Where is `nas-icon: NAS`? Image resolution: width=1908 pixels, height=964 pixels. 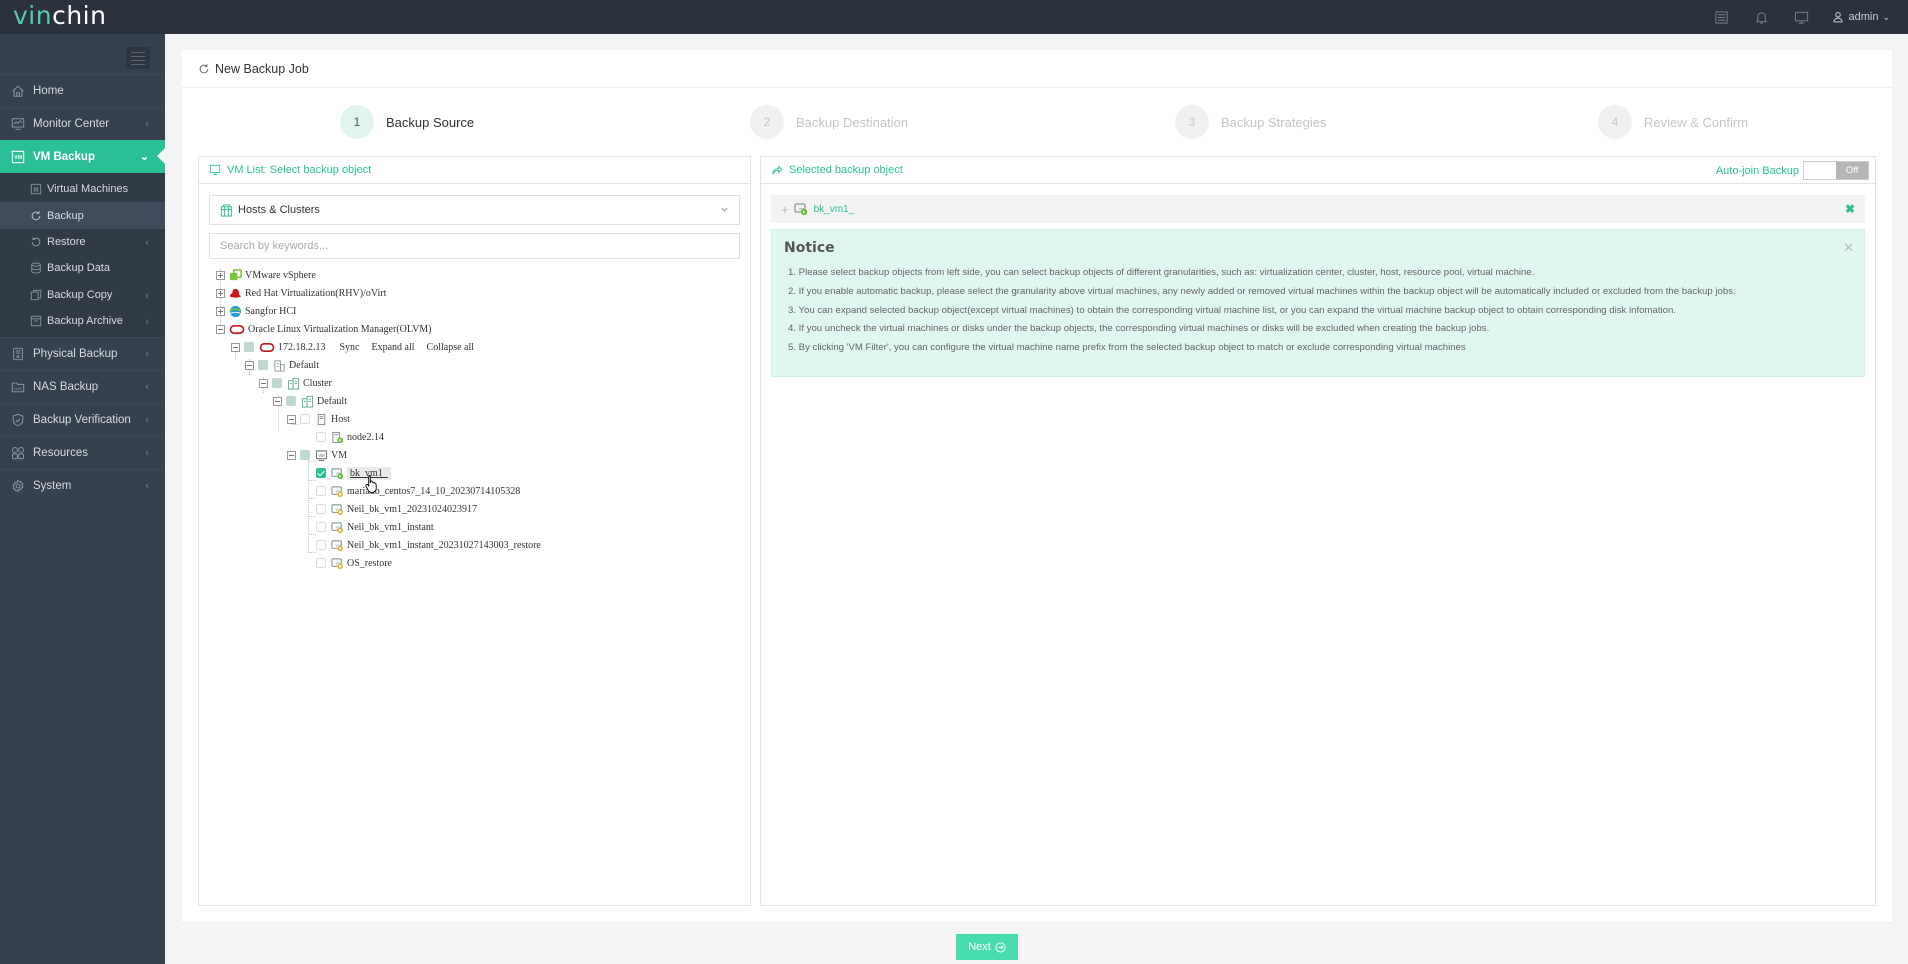
nas-icon: NAS is located at coordinates (18, 387).